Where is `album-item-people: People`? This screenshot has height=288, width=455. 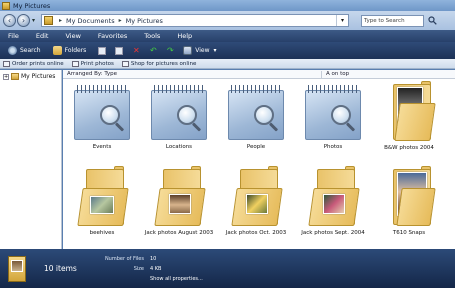
album-item-people: People is located at coordinates (256, 117).